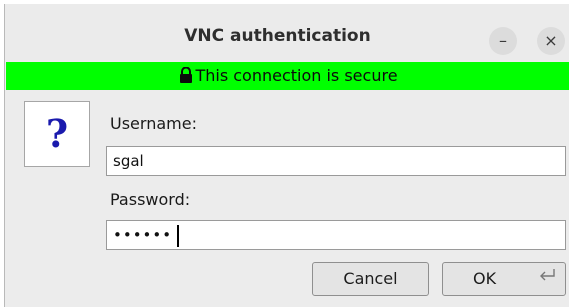 The width and height of the screenshot is (569, 307). What do you see at coordinates (504, 279) in the screenshot?
I see `ok-button: OK` at bounding box center [504, 279].